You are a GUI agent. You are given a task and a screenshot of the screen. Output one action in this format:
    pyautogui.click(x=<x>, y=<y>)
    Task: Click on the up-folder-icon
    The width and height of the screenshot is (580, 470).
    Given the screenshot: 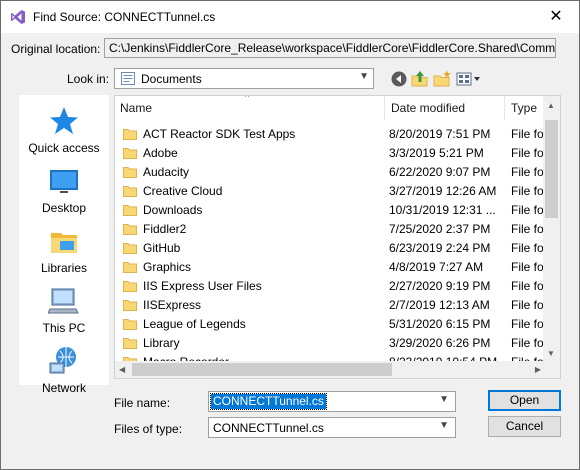 What is the action you would take?
    pyautogui.click(x=420, y=79)
    